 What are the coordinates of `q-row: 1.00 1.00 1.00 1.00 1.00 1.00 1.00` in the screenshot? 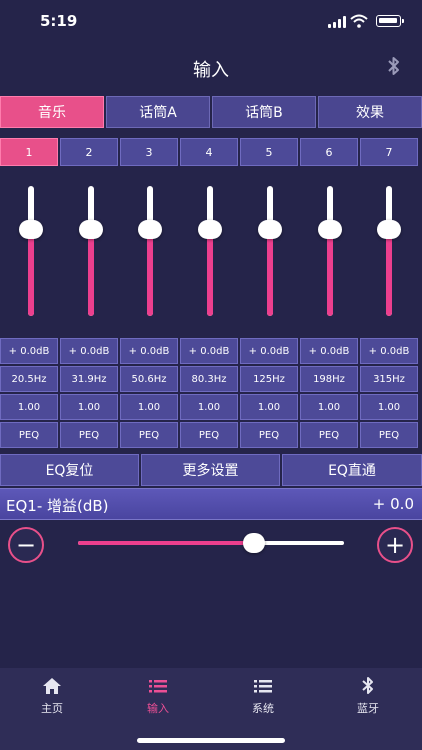 It's located at (211, 408).